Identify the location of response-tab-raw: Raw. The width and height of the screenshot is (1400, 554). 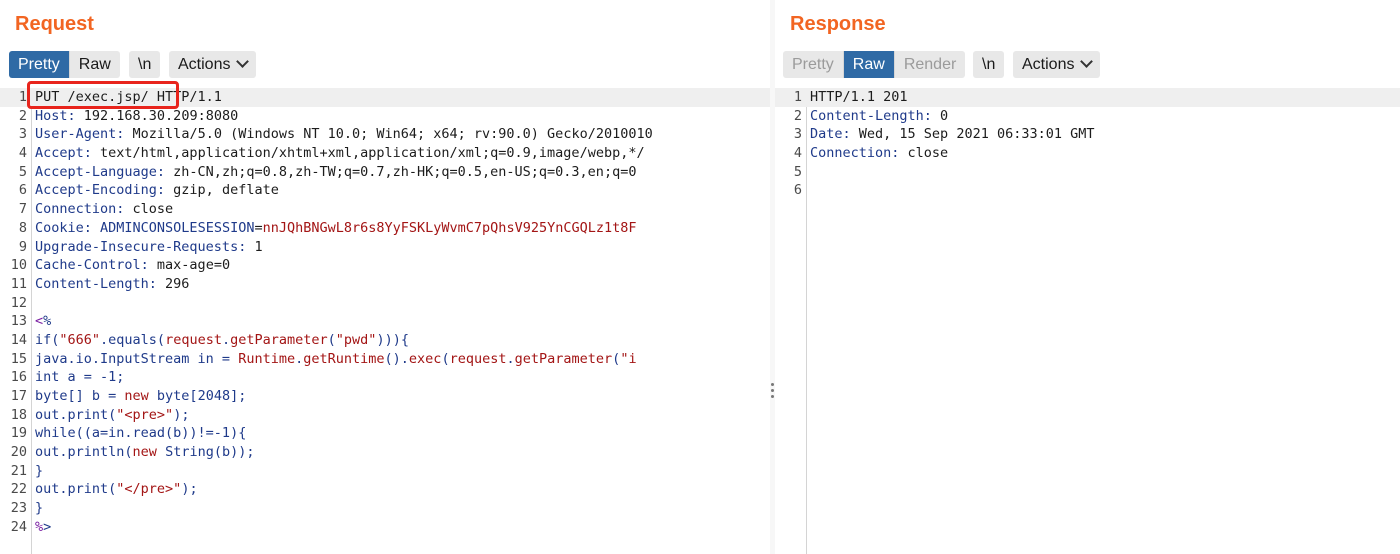
(868, 64).